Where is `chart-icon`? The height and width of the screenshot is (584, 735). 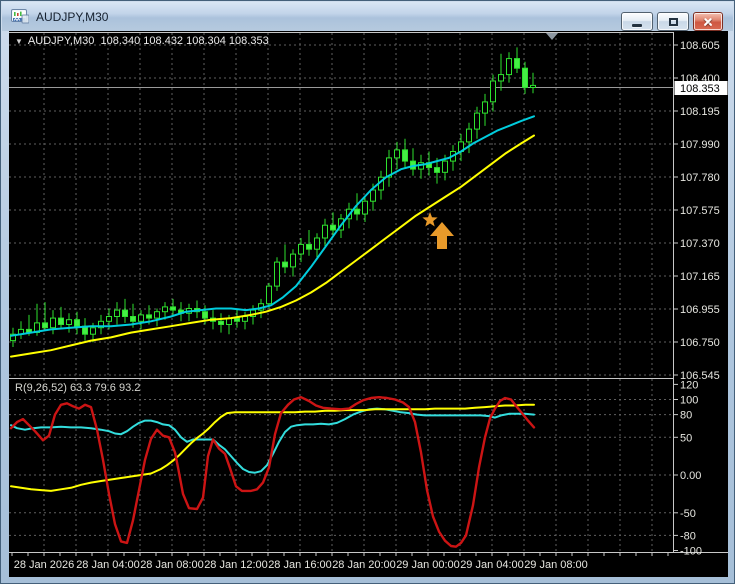
chart-icon is located at coordinates (20, 16).